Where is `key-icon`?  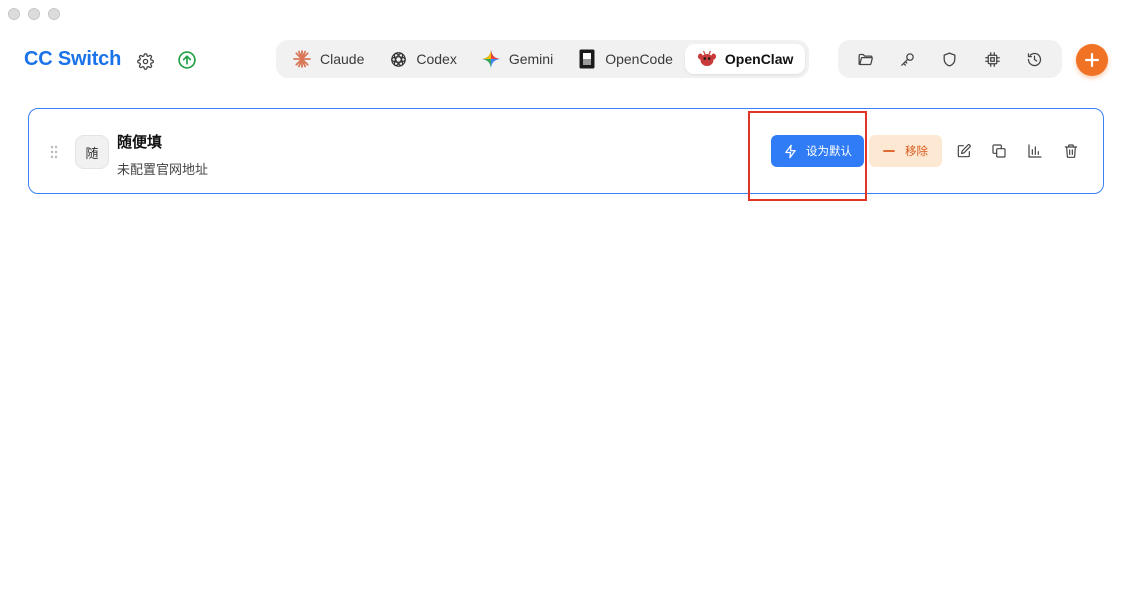 key-icon is located at coordinates (907, 59).